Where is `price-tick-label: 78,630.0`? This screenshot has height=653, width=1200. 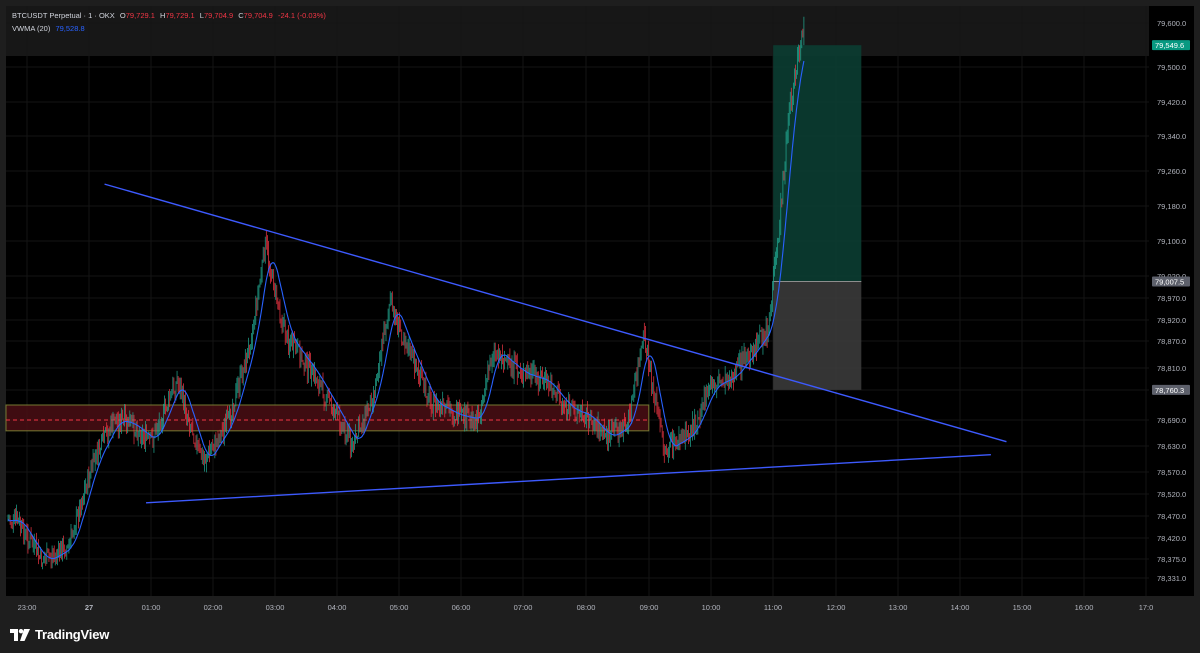
price-tick-label: 78,630.0 is located at coordinates (1171, 446).